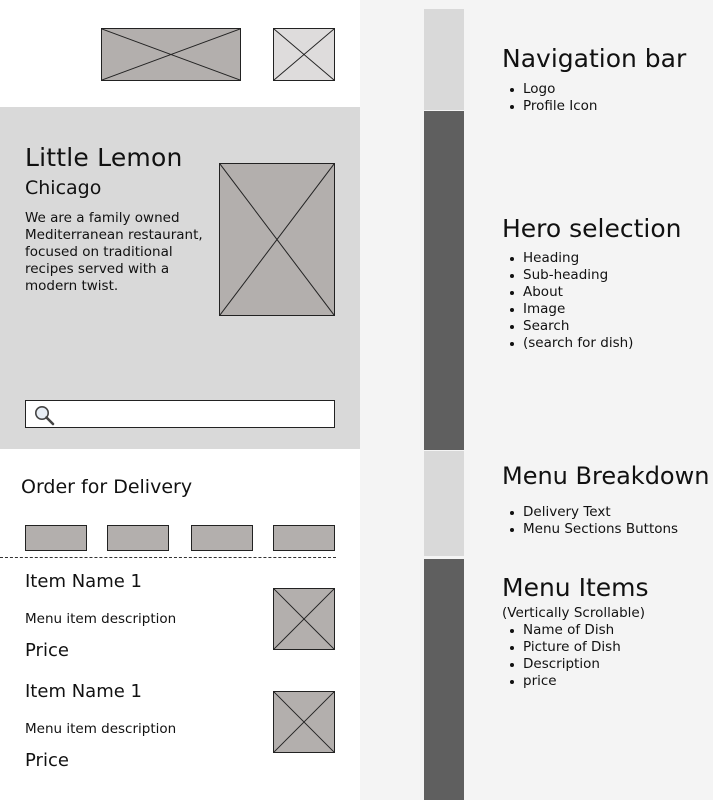  Describe the element at coordinates (592, 228) in the screenshot. I see `hero-annotation-heading: Hero selection` at that location.